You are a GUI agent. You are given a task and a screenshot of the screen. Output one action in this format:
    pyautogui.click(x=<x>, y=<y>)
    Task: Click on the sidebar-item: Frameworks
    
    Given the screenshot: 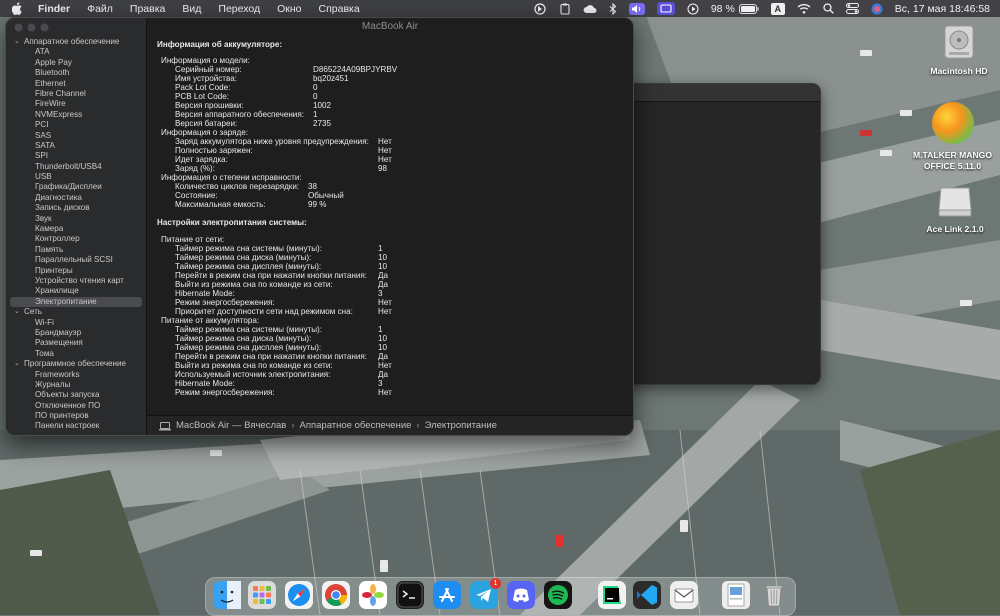 What is the action you would take?
    pyautogui.click(x=76, y=375)
    